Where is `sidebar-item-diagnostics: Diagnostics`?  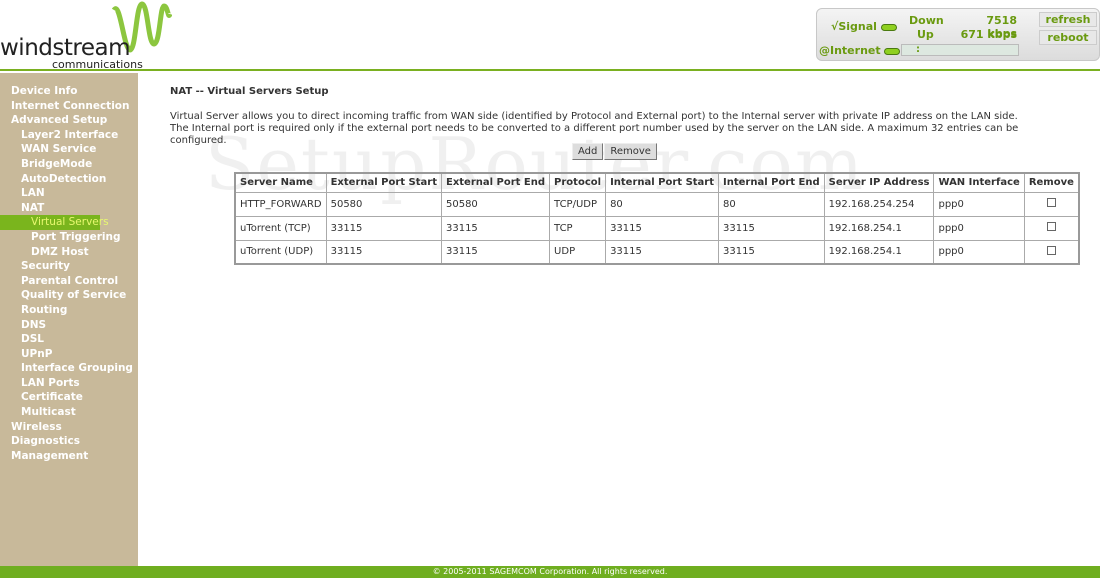 sidebar-item-diagnostics: Diagnostics is located at coordinates (69, 441).